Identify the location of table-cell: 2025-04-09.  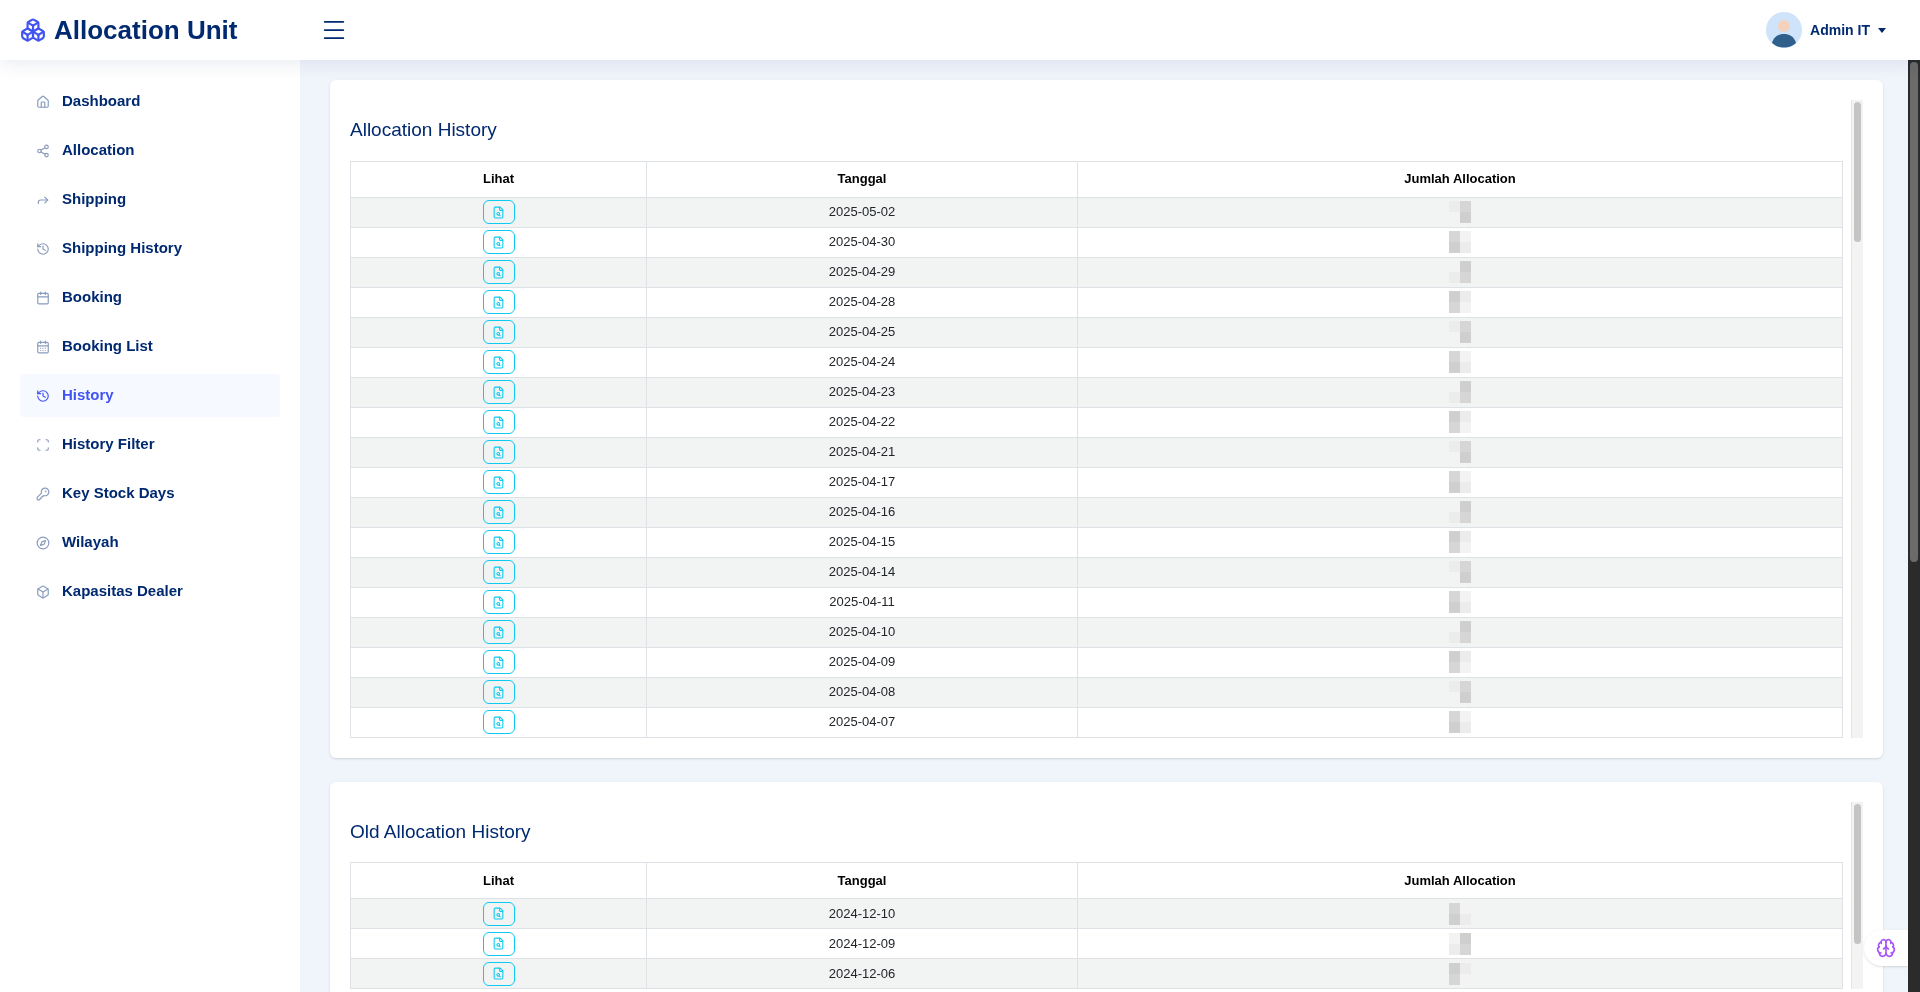
(862, 662).